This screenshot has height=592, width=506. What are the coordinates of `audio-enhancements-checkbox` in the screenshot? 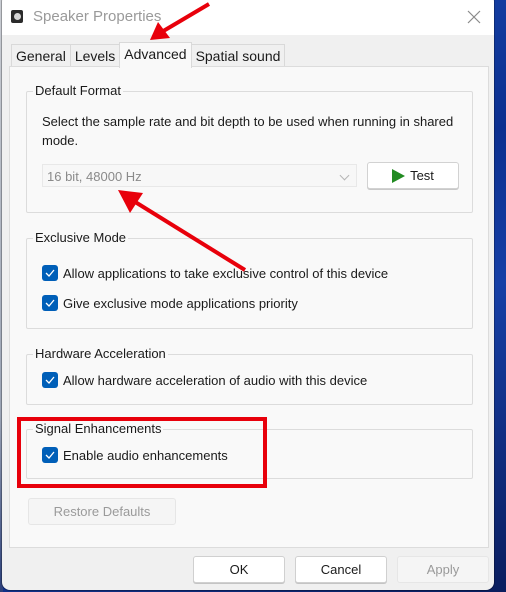 It's located at (50, 455).